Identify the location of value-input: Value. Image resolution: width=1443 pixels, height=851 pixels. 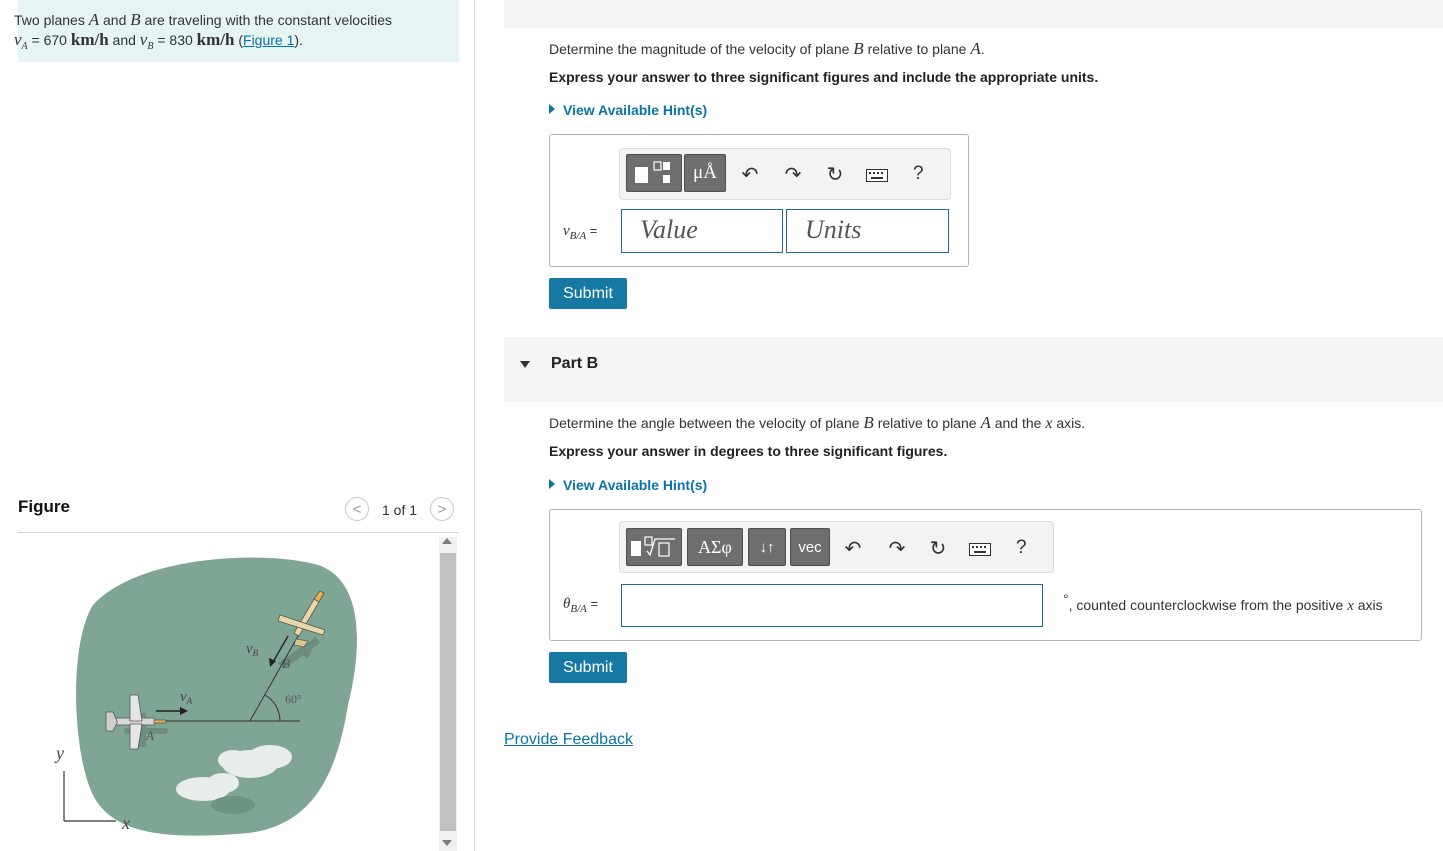
(702, 231).